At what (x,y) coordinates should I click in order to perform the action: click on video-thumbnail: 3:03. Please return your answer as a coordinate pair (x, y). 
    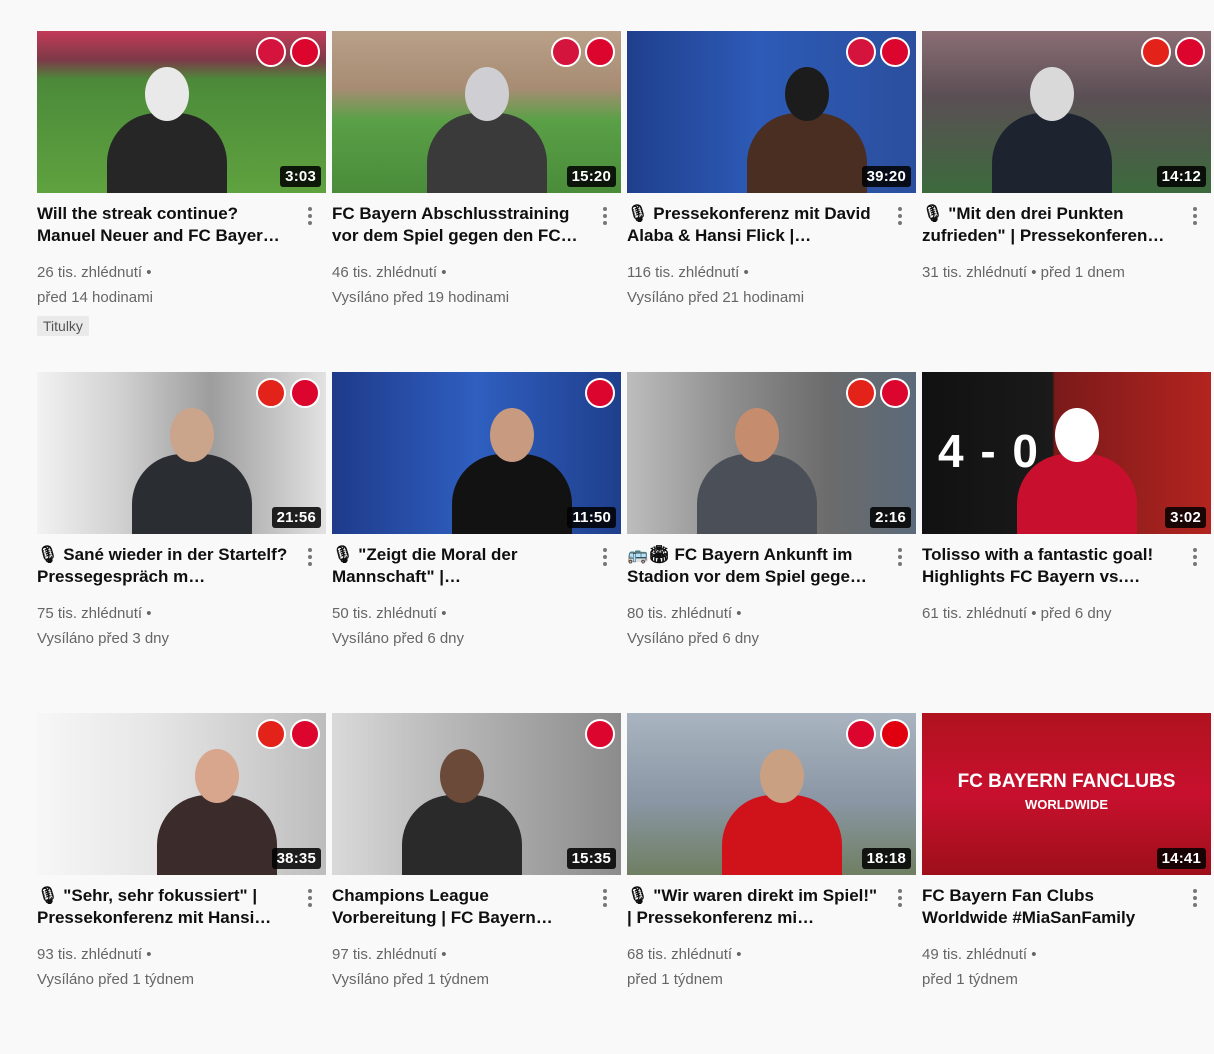
    Looking at the image, I should click on (181, 112).